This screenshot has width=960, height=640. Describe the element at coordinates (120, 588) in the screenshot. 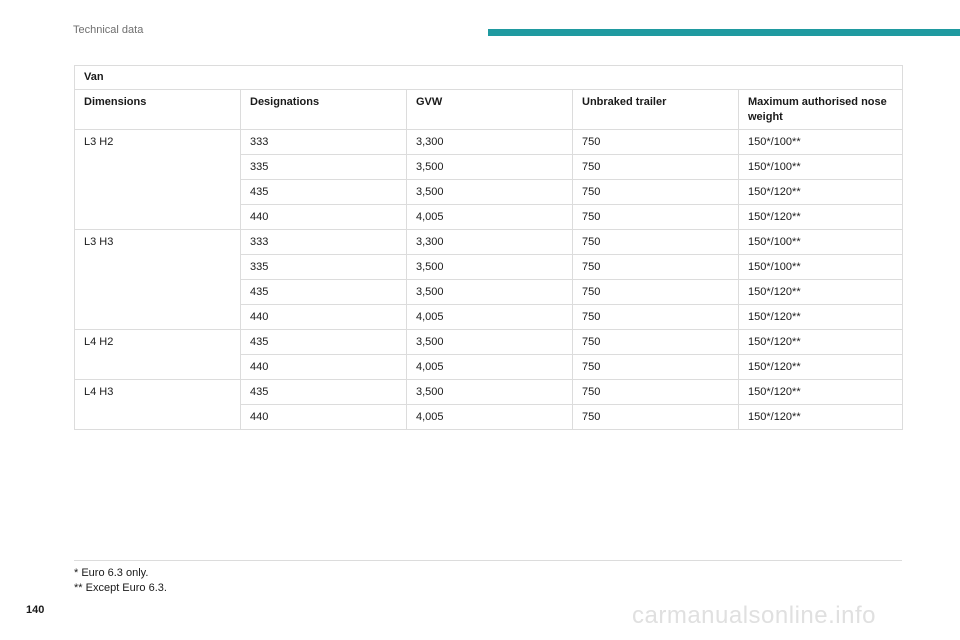

I see `footnote: ** Except Euro 6.3.` at that location.